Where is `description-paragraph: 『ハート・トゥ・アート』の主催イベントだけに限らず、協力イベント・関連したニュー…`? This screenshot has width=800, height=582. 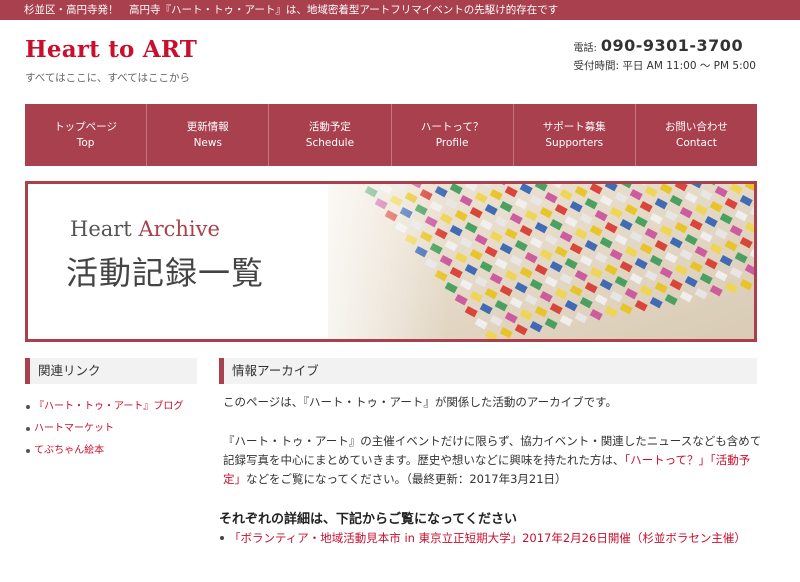 description-paragraph: 『ハート・トゥ・アート』の主催イベントだけに限らず、協力イベント・関連したニュー… is located at coordinates (493, 460).